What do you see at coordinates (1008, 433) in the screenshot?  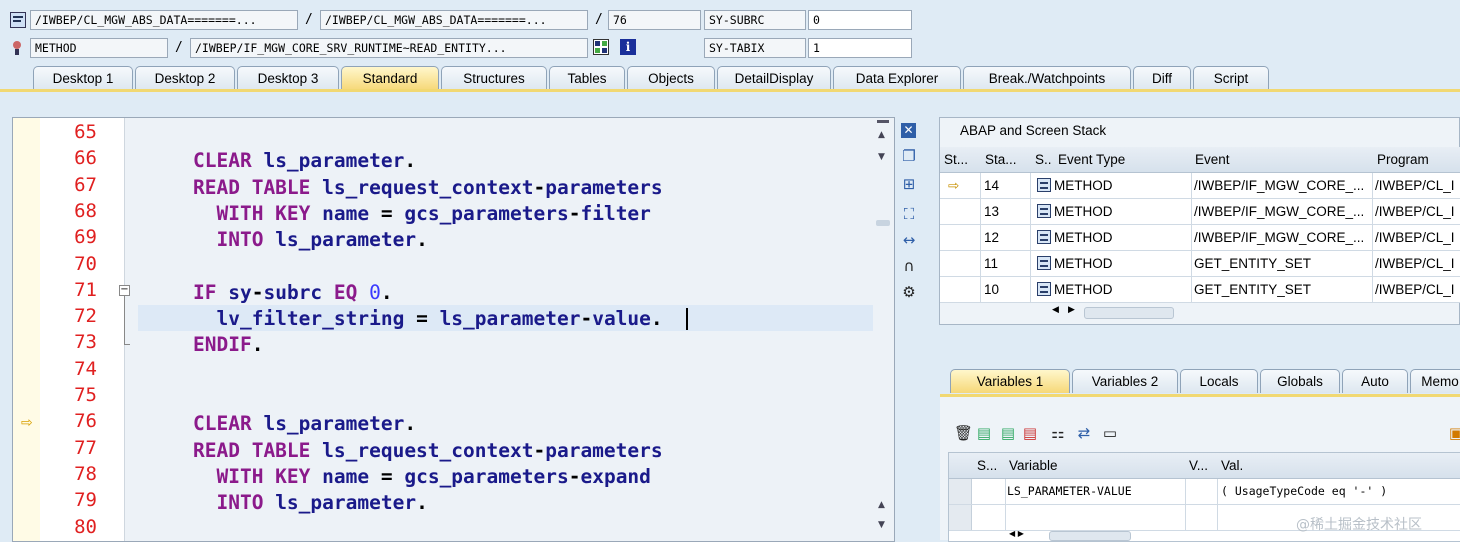 I see `append-row-icon: ▤` at bounding box center [1008, 433].